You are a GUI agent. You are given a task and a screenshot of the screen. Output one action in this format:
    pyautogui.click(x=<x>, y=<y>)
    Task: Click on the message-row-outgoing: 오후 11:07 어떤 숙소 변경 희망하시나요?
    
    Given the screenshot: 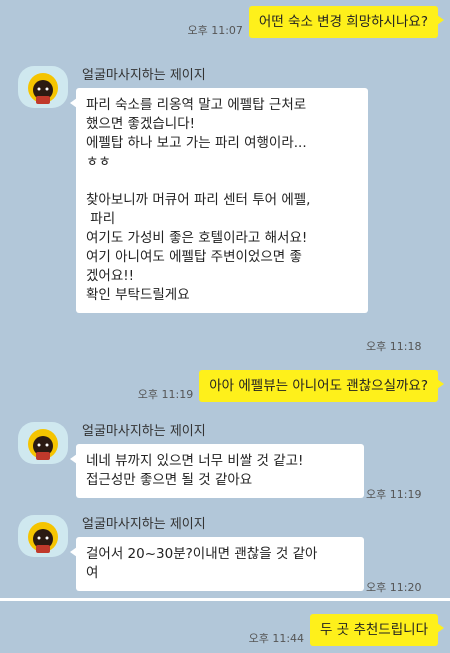 What is the action you would take?
    pyautogui.click(x=316, y=22)
    